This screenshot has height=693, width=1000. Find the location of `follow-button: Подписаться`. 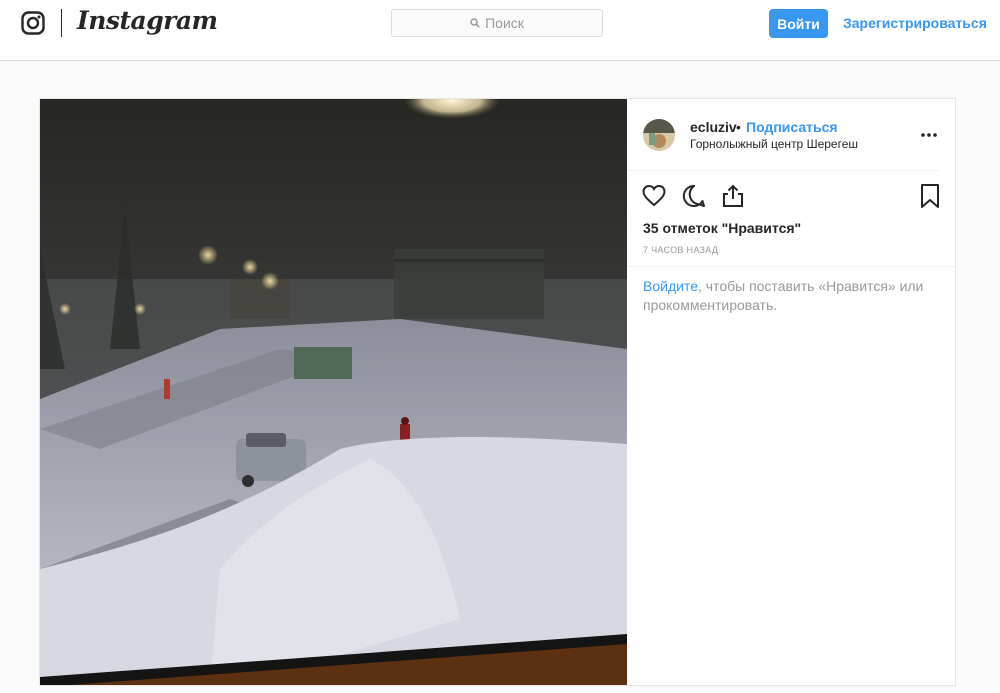

follow-button: Подписаться is located at coordinates (792, 127).